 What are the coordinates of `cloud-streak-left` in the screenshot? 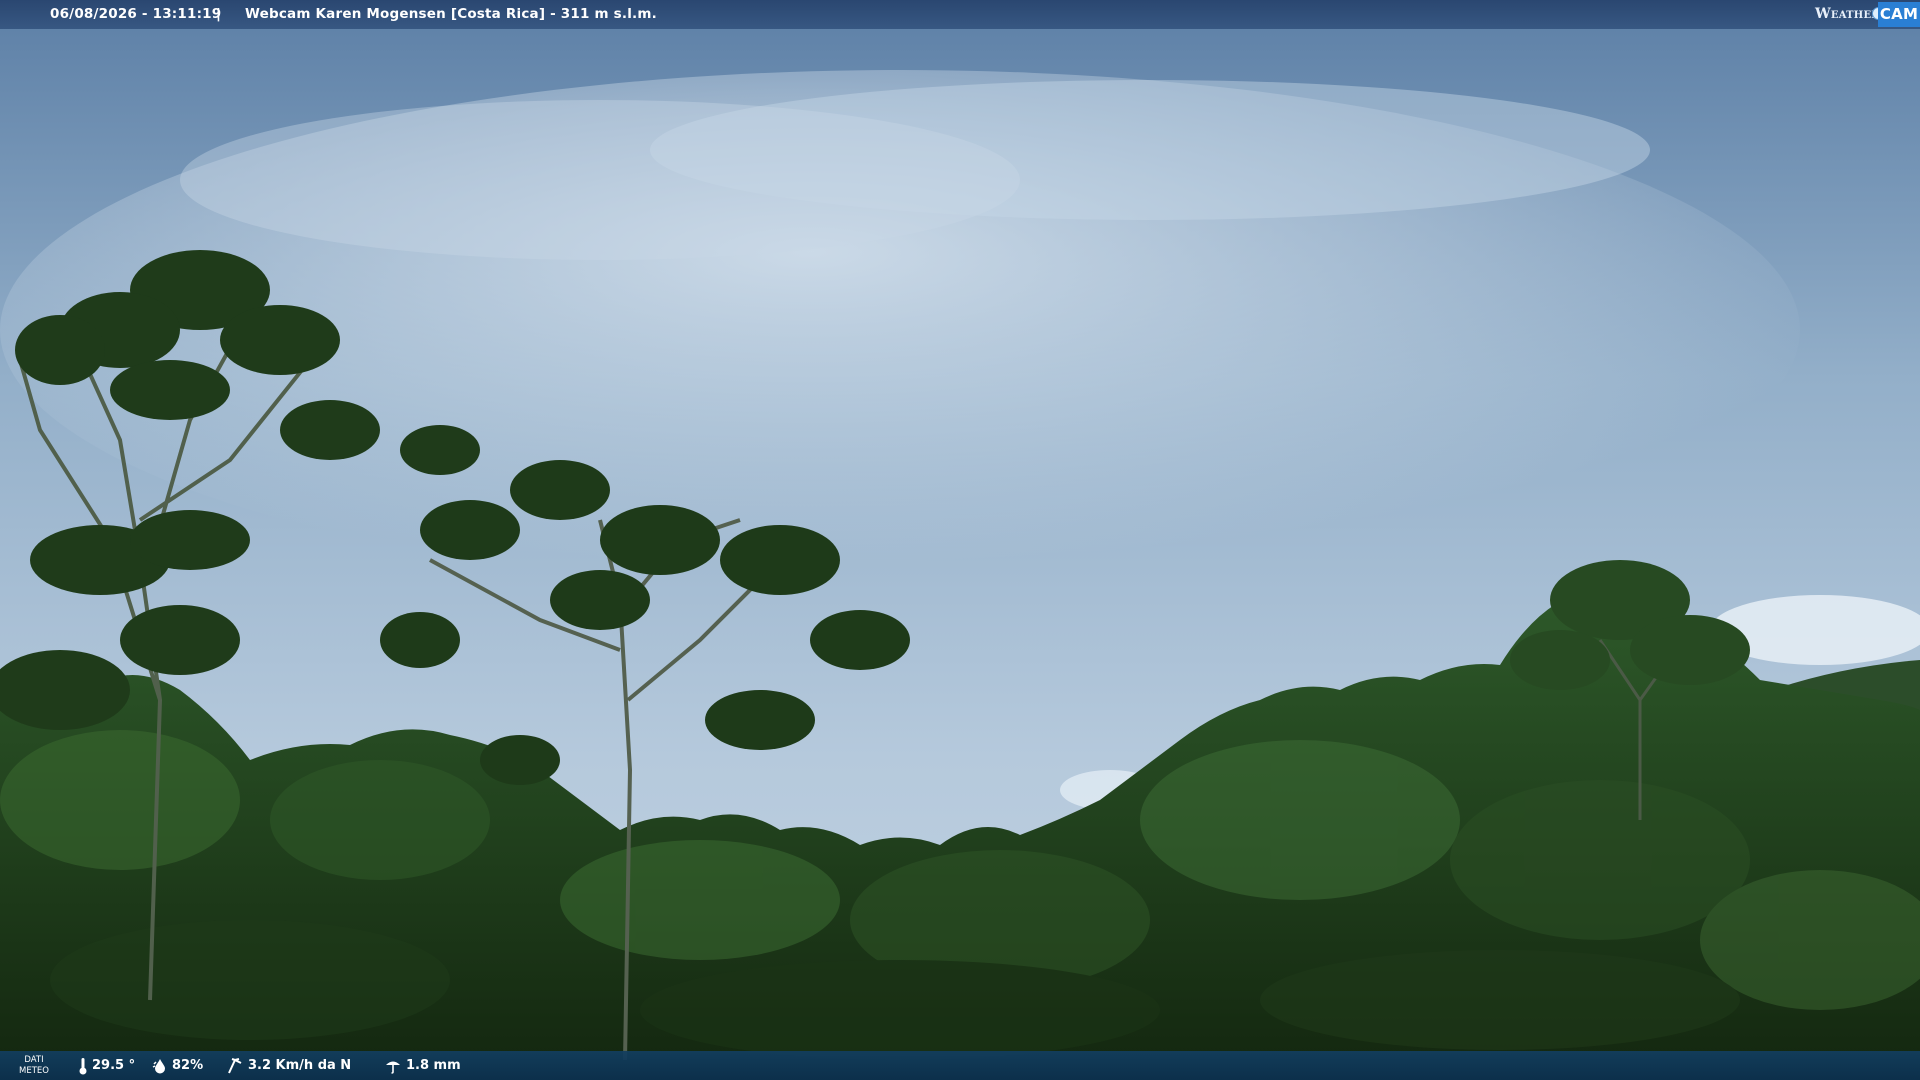 It's located at (600, 180).